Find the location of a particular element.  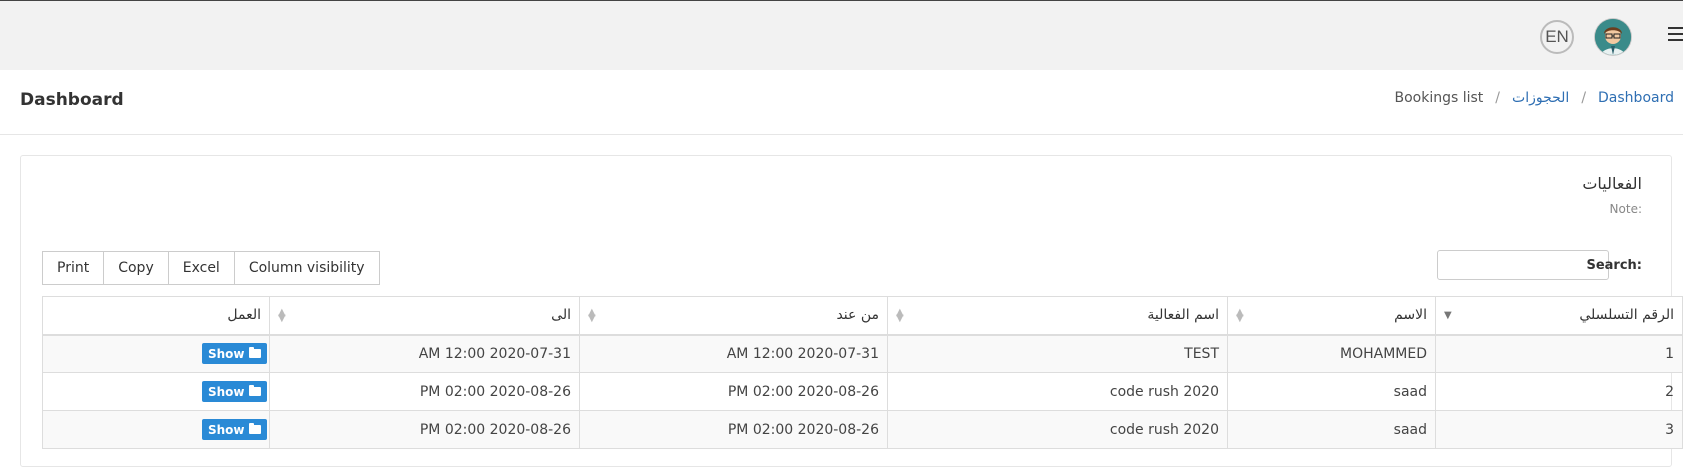

cell-from: 2020-07-31 12:00 AM is located at coordinates (733, 353).